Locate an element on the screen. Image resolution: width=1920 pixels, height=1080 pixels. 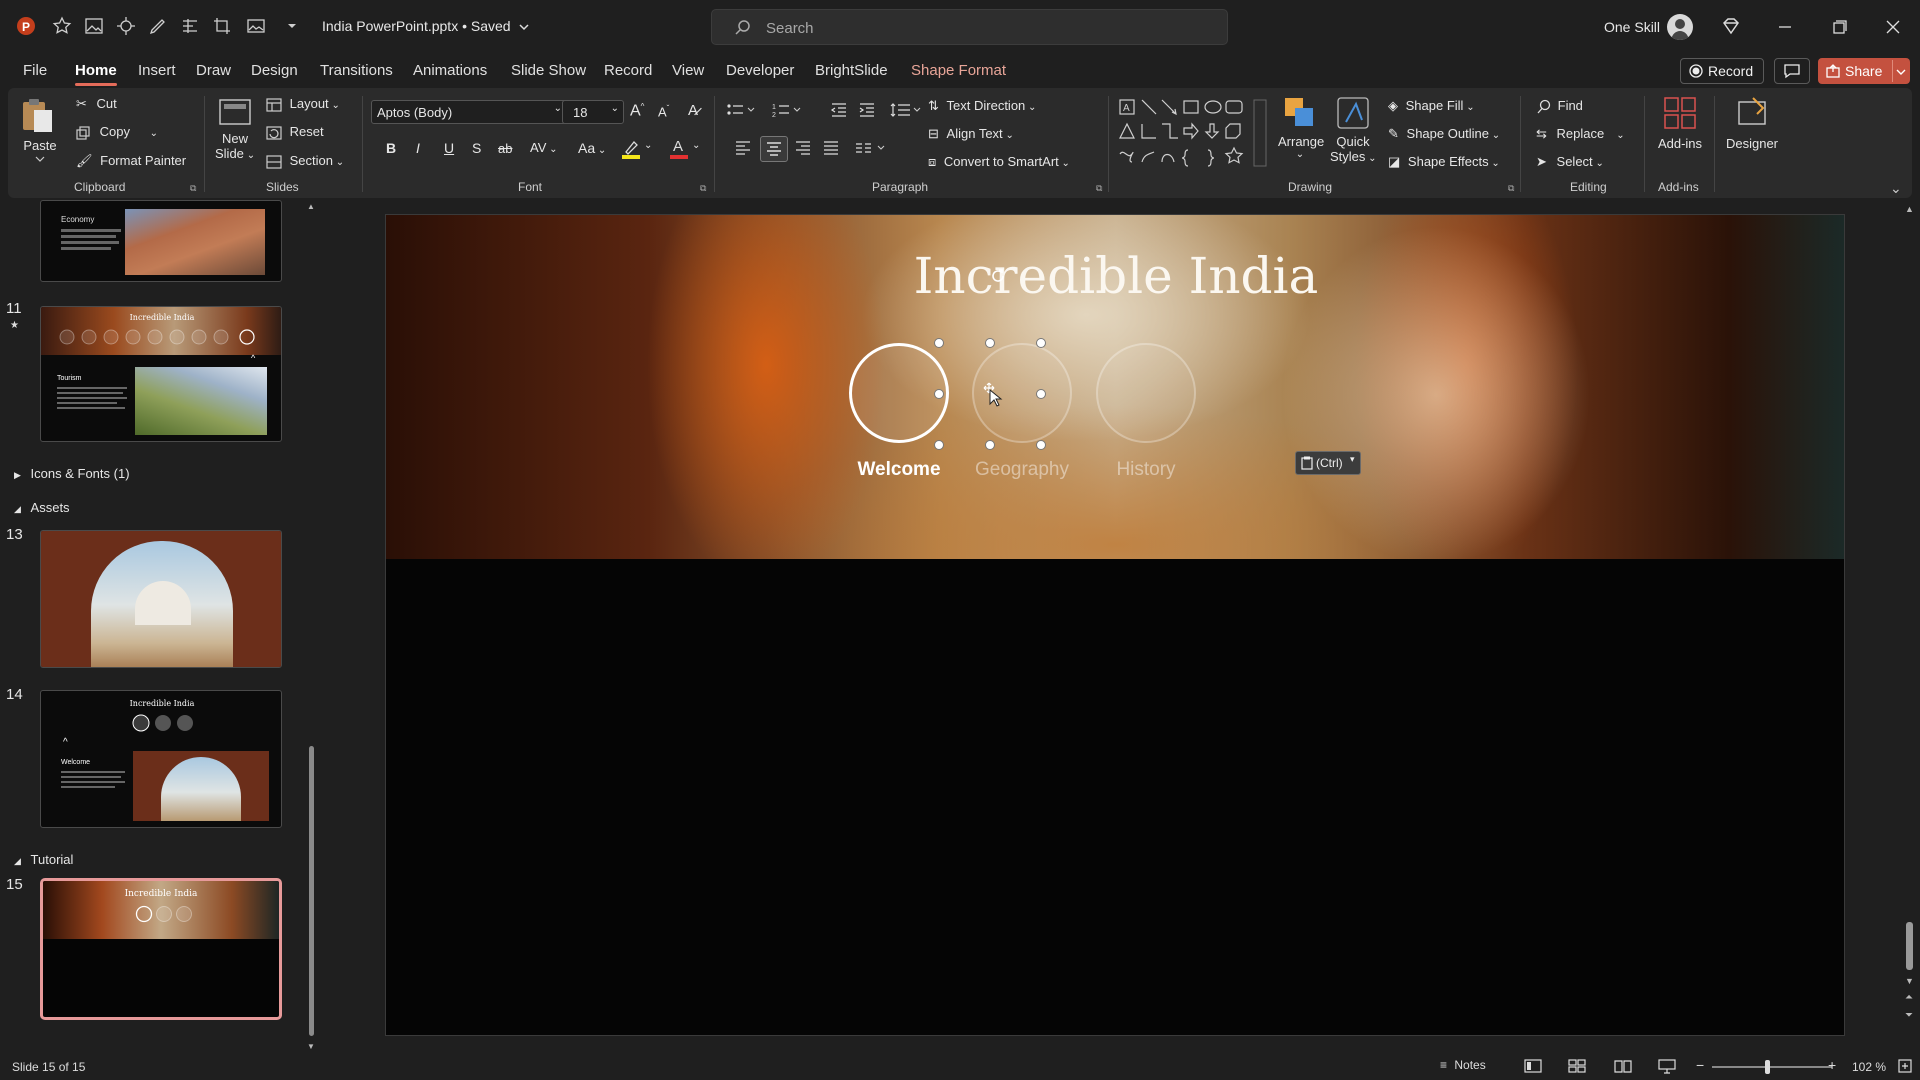
bullets-button is located at coordinates (741, 110).